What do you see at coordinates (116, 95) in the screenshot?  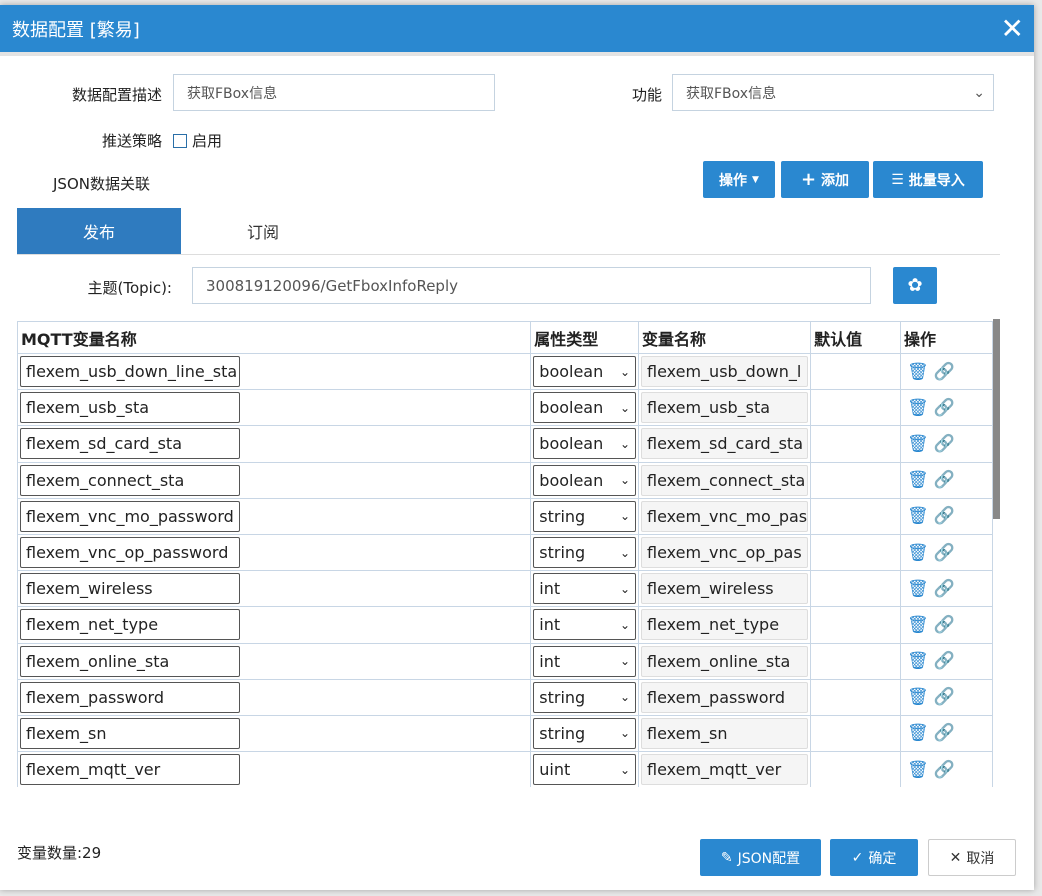 I see `desc-label: 数据配置描述` at bounding box center [116, 95].